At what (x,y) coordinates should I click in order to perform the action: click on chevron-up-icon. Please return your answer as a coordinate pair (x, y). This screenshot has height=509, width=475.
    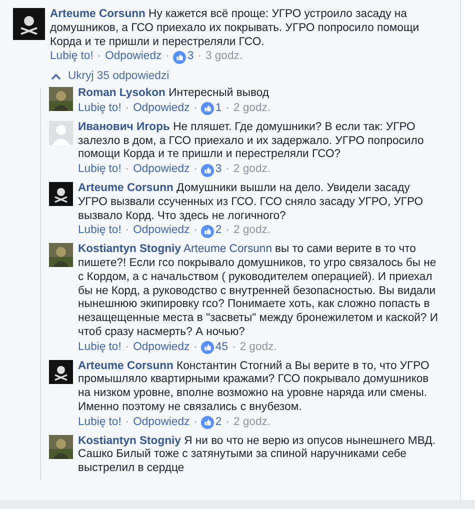
    Looking at the image, I should click on (56, 76).